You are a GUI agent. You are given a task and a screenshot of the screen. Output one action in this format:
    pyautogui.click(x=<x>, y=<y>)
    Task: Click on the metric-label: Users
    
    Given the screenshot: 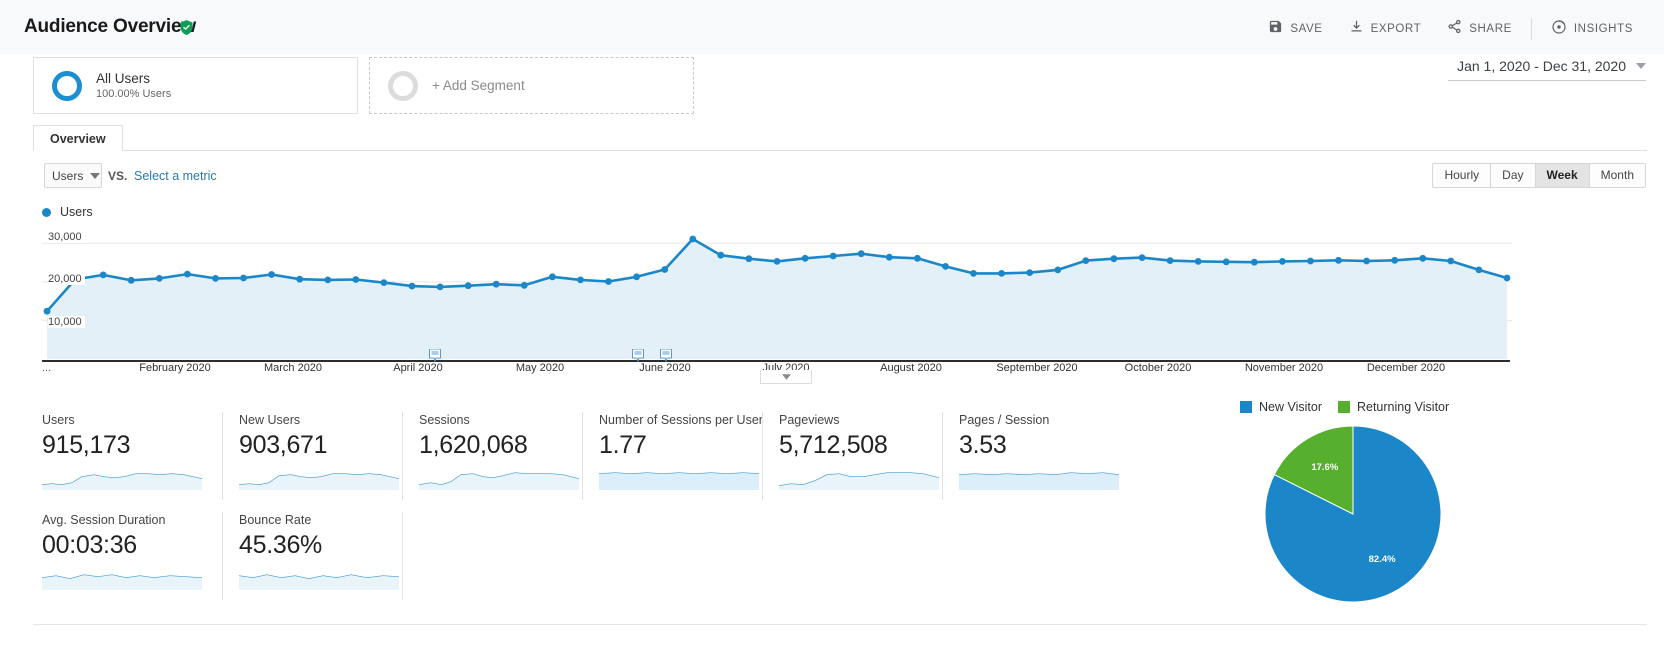 What is the action you would take?
    pyautogui.click(x=58, y=420)
    